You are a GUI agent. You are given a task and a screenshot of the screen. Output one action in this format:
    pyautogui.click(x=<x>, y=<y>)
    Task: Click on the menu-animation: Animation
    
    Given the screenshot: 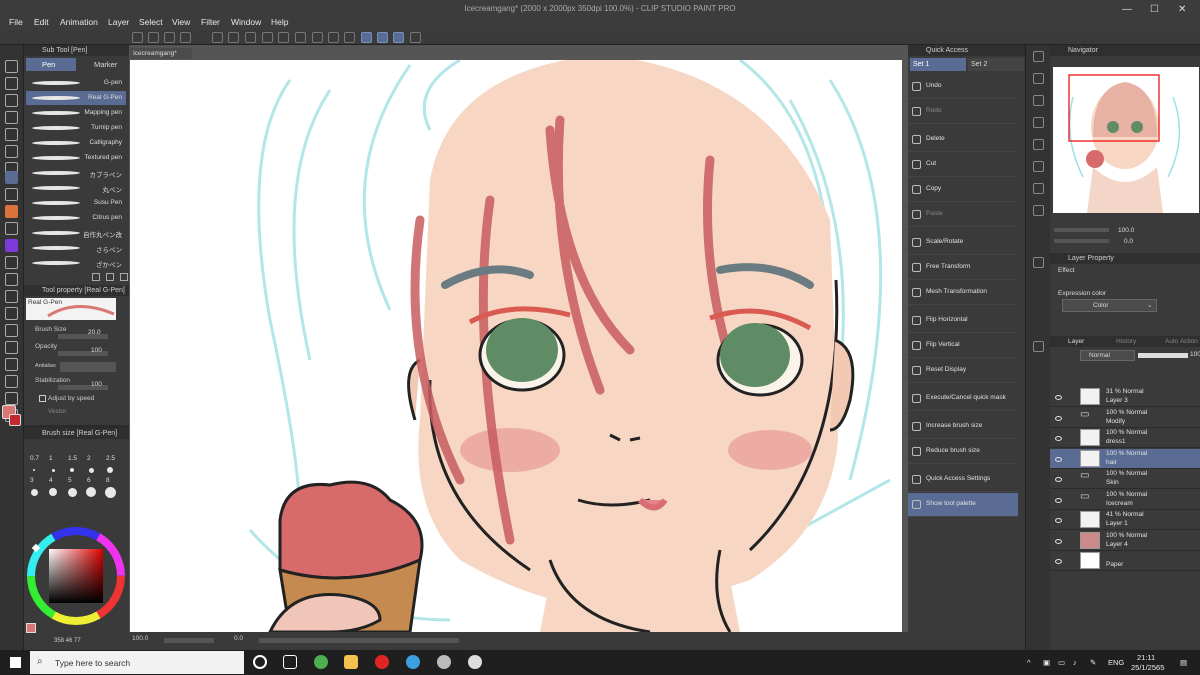 What is the action you would take?
    pyautogui.click(x=79, y=22)
    